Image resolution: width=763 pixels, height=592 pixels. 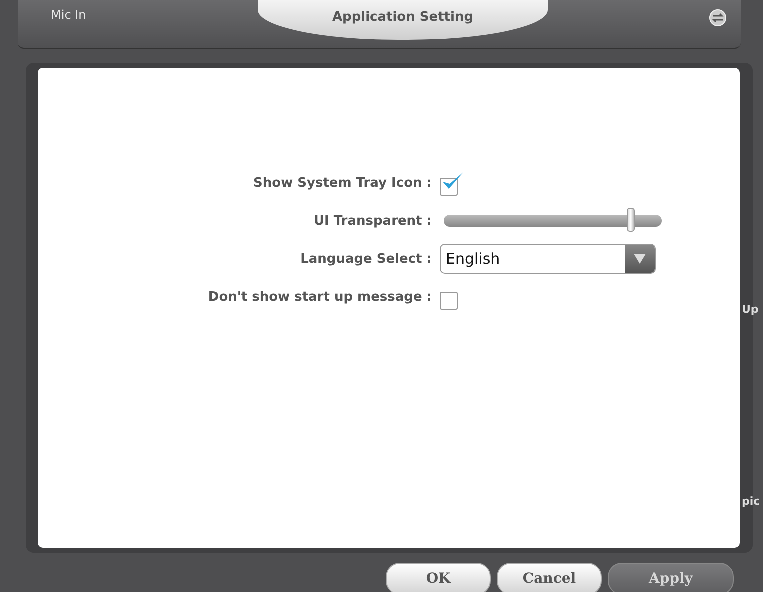 I want to click on setting-label: UI Transparent :, so click(x=372, y=221).